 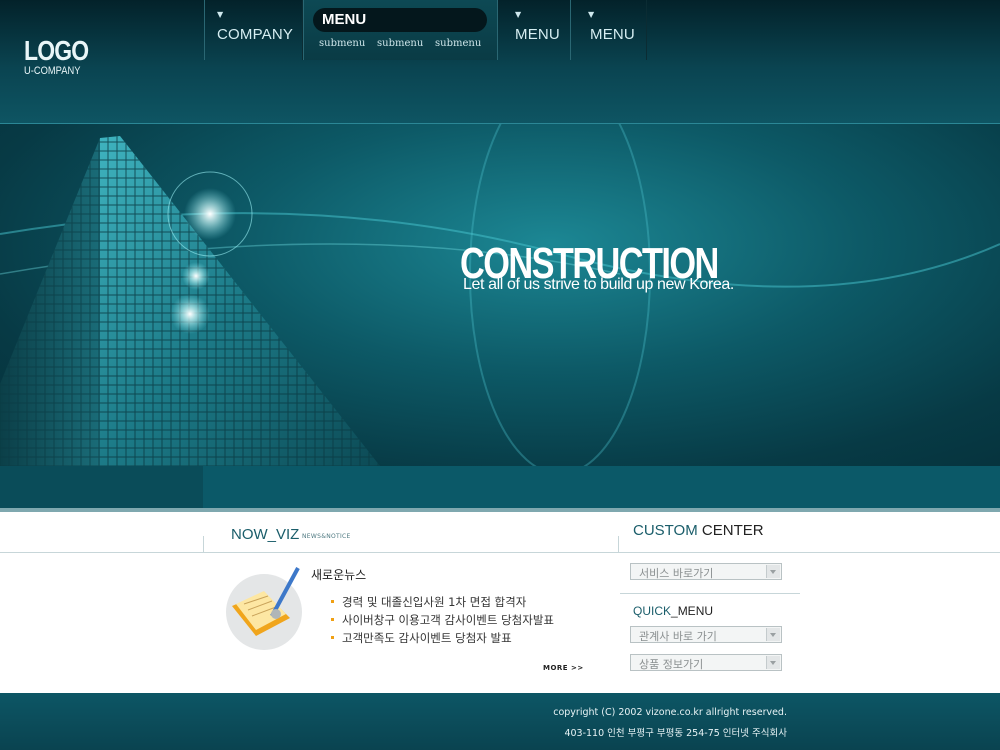 I want to click on document-pen-icon, so click(x=266, y=611).